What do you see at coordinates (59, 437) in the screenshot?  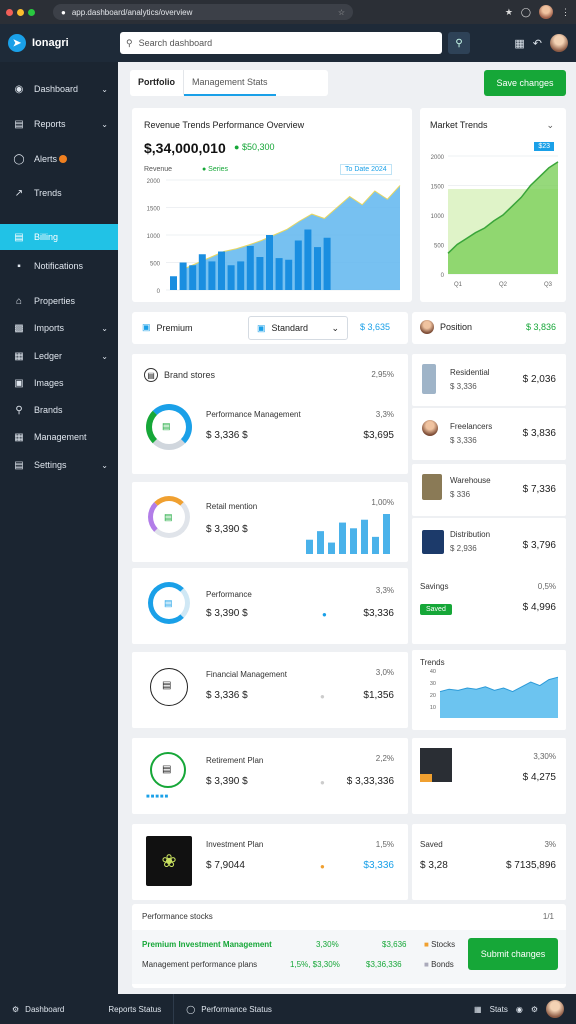 I see `sidebar-item-management: ▦ Management` at bounding box center [59, 437].